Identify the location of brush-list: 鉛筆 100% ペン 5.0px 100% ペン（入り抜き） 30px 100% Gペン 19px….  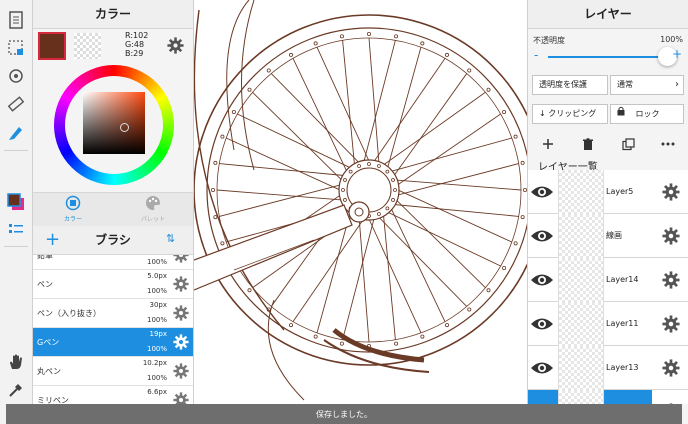
(113, 339).